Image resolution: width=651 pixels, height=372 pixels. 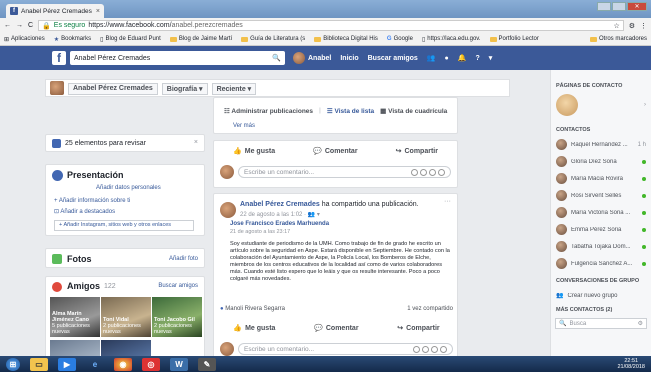 I want to click on reload-icon: C, so click(x=30, y=25).